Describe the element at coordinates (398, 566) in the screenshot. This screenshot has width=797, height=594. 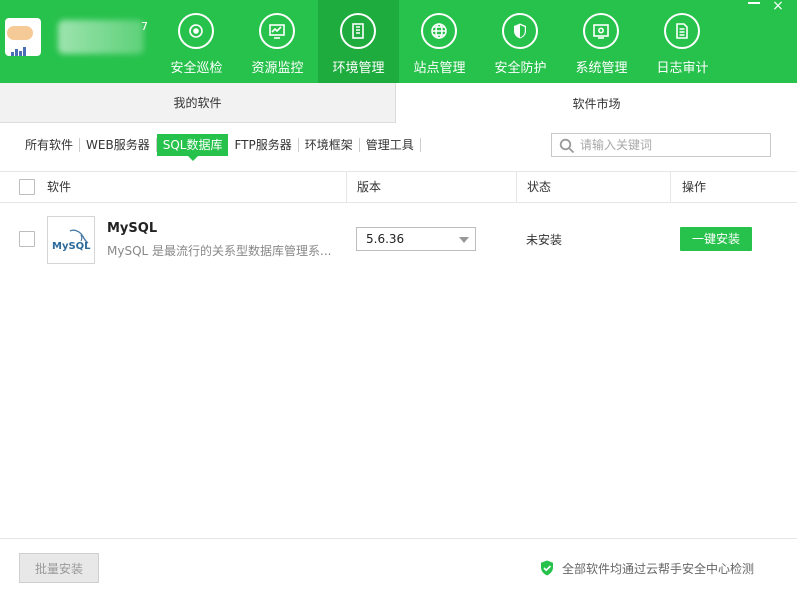
I see `footer-bar: 批量安装 全部软件均通过云帮手安全中心检测` at that location.